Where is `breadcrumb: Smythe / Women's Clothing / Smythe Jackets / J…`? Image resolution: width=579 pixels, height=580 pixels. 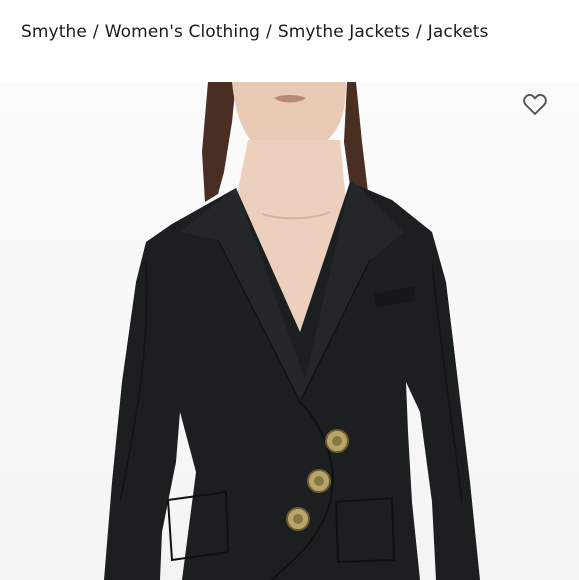
breadcrumb: Smythe / Women's Clothing / Smythe Jackets / J… is located at coordinates (255, 32).